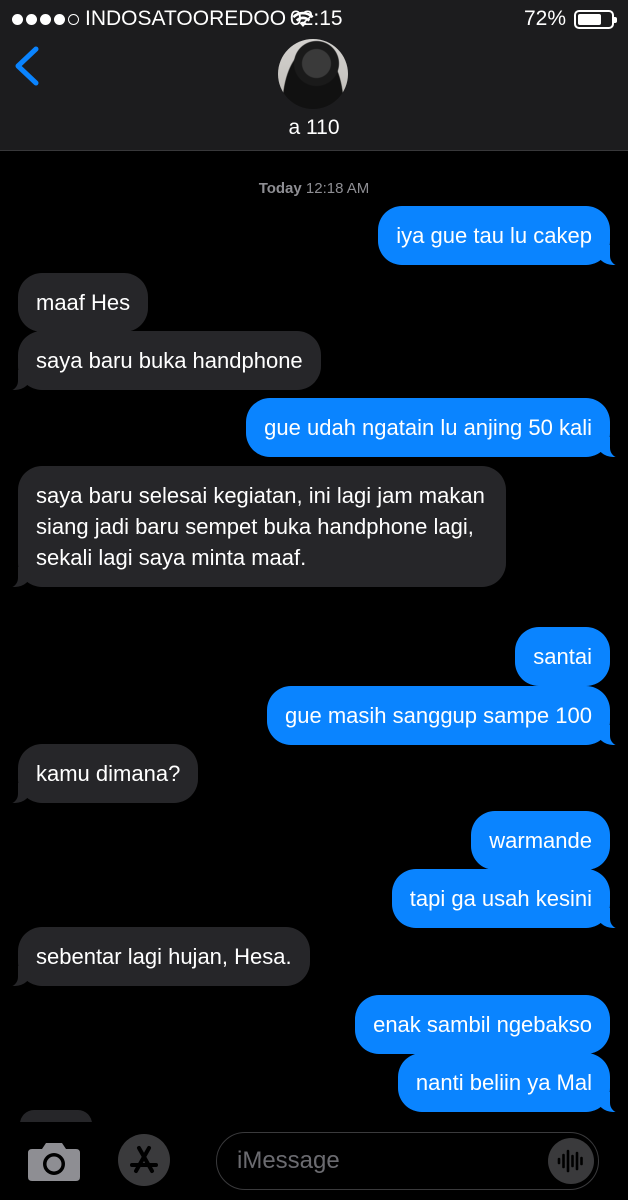 Image resolution: width=628 pixels, height=1200 pixels. Describe the element at coordinates (595, 19) in the screenshot. I see `battery-icon` at that location.